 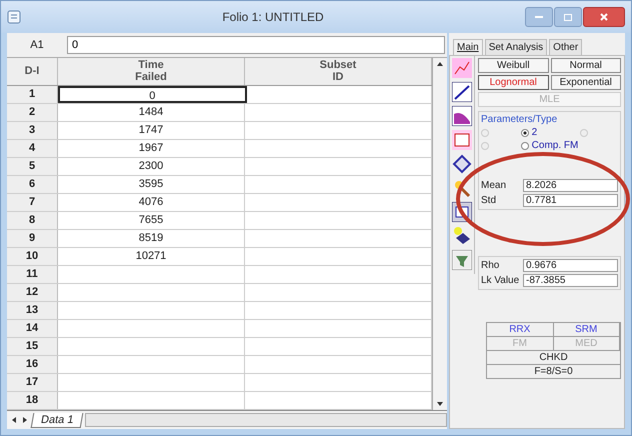 What do you see at coordinates (57, 420) in the screenshot?
I see `sheet-tab: Data 1` at bounding box center [57, 420].